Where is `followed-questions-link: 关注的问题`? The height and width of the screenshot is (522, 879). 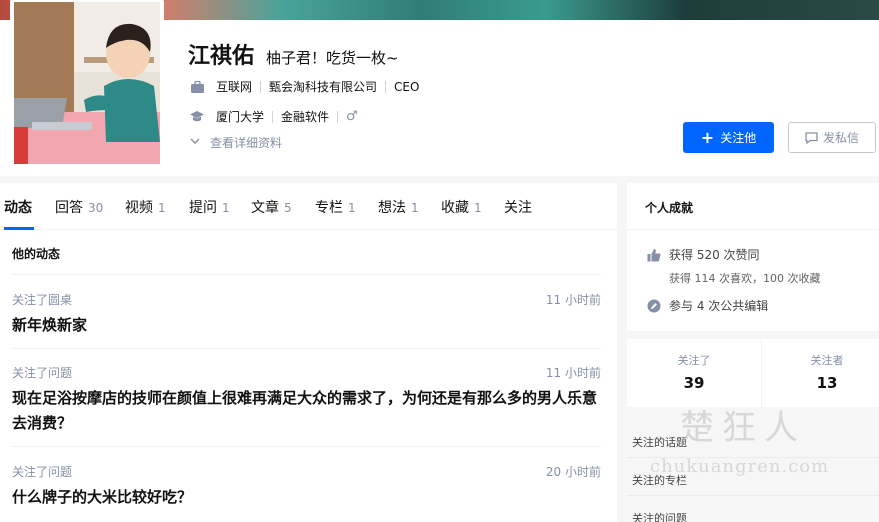
followed-questions-link: 关注的问题 is located at coordinates (753, 509).